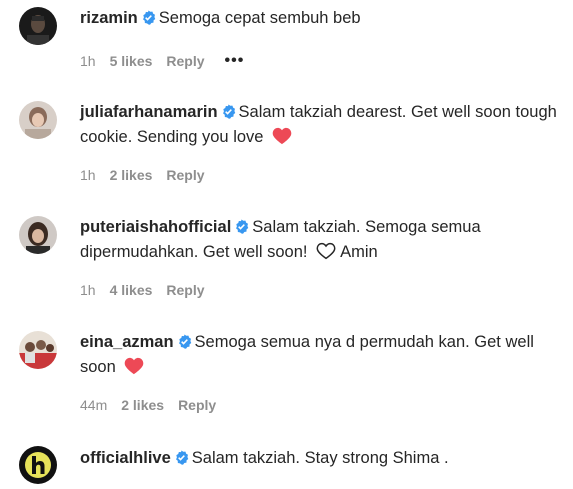 Image resolution: width=573 pixels, height=489 pixels. What do you see at coordinates (131, 290) in the screenshot?
I see `comment-likes: 4 likes` at bounding box center [131, 290].